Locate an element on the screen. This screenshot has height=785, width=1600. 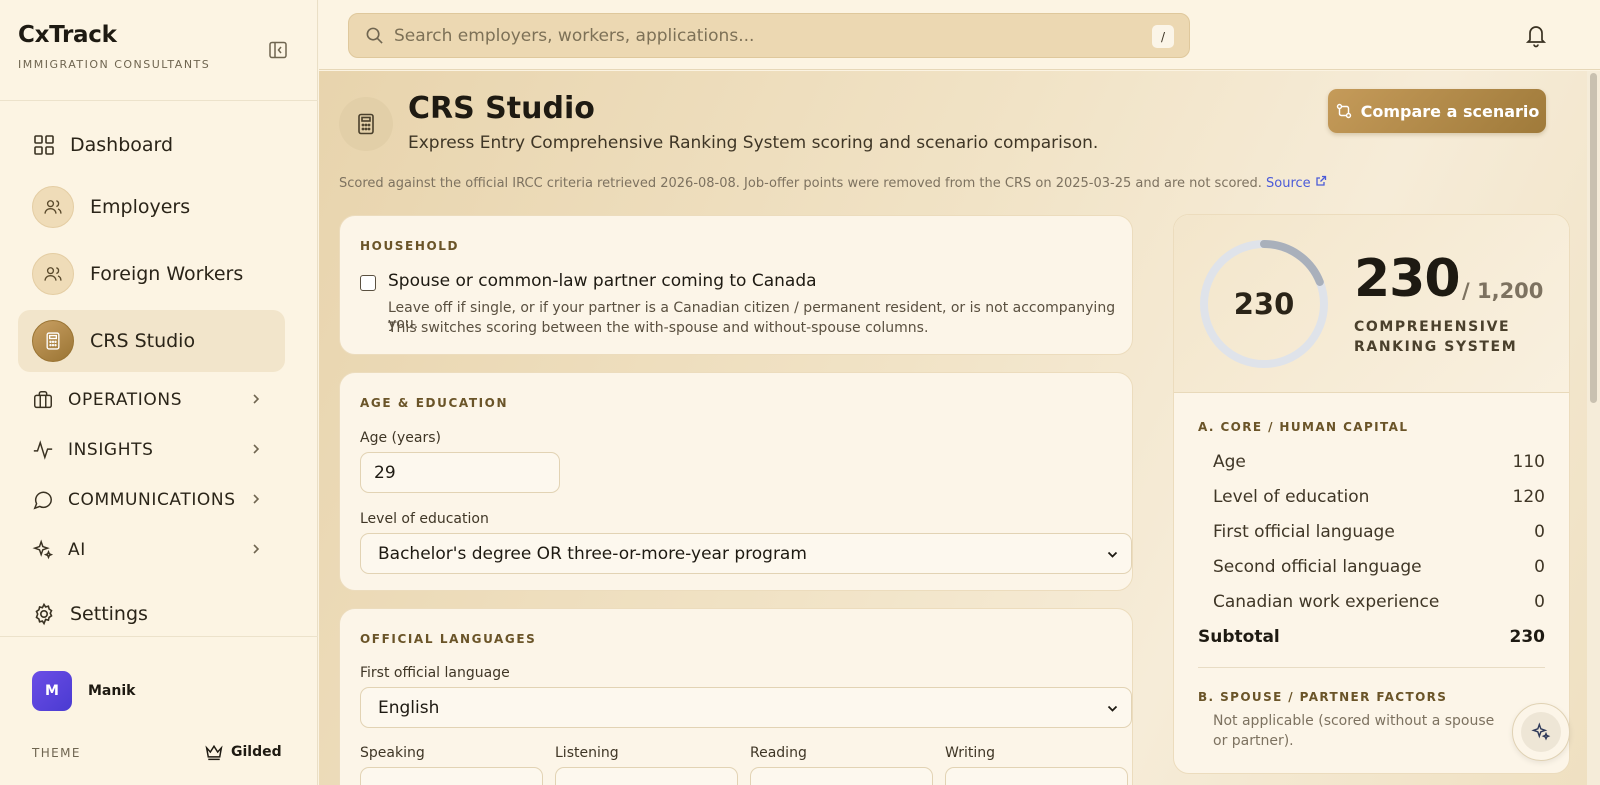
compare-scenario-button: Compare a scenario is located at coordinates (1437, 111).